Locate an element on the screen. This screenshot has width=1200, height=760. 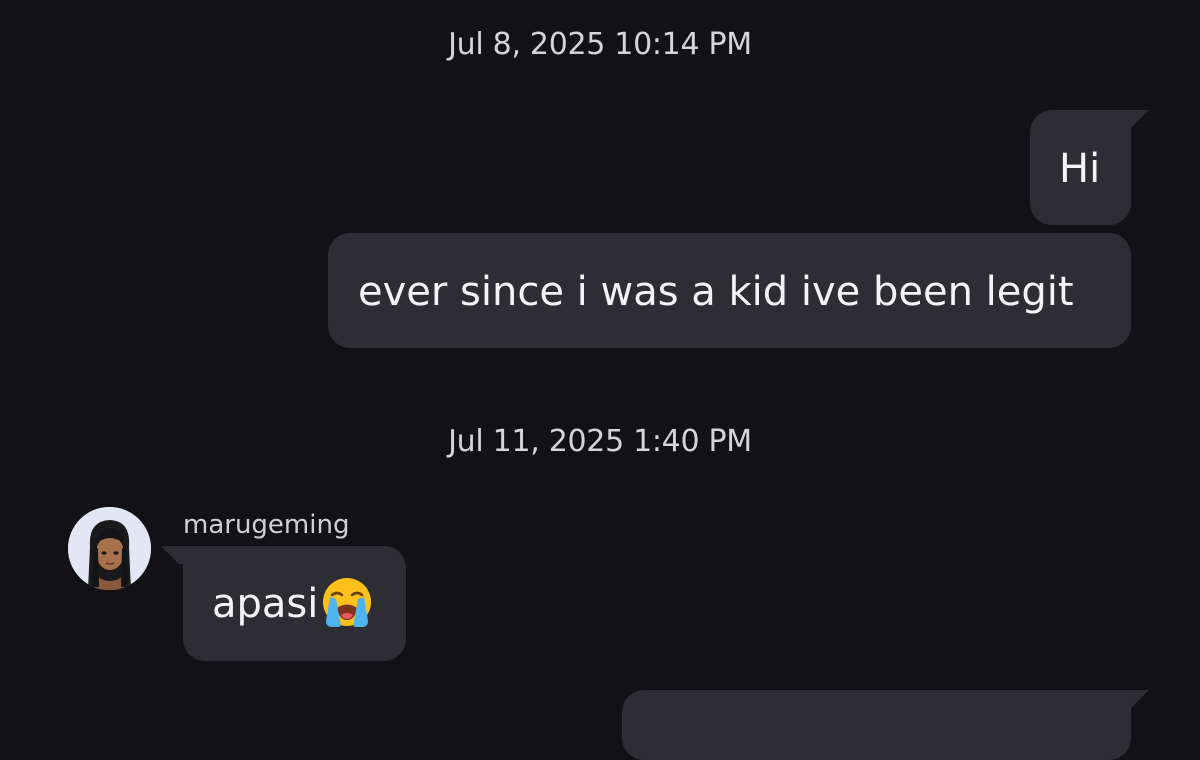
message-text: apasi is located at coordinates (265, 604).